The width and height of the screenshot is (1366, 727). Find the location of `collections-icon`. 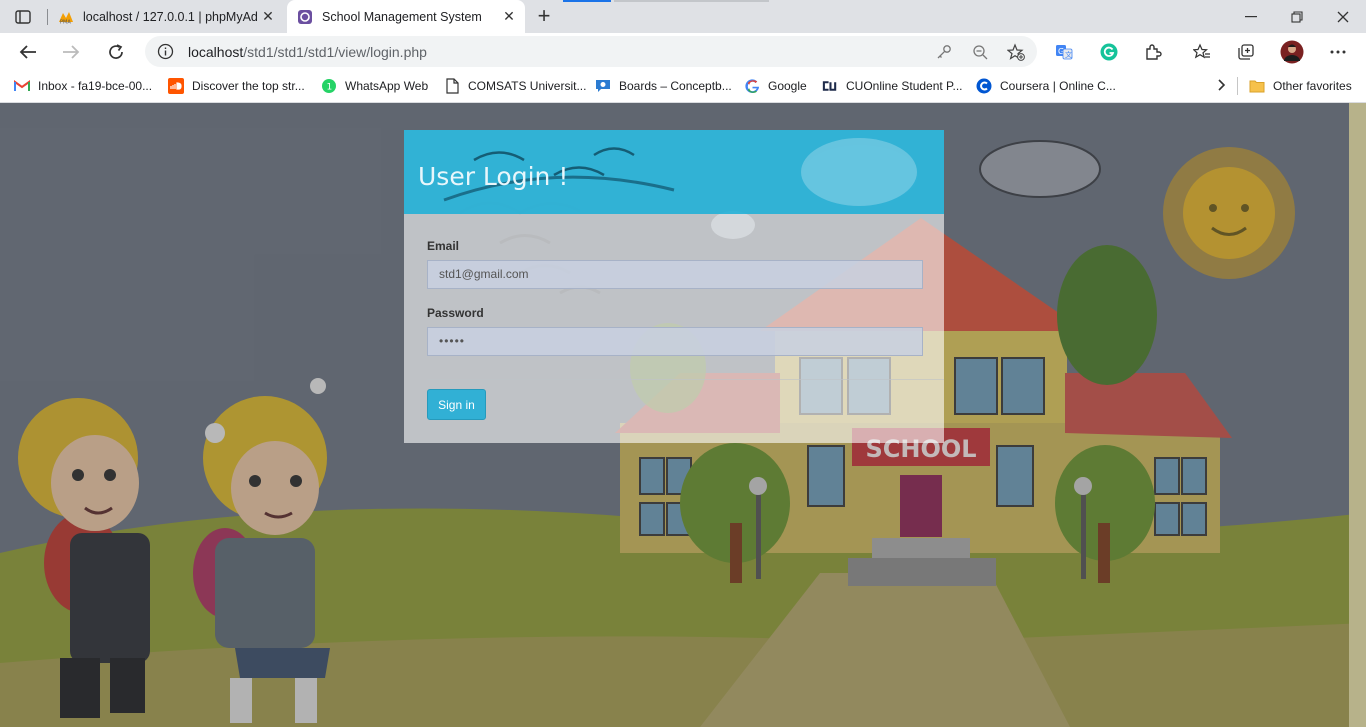

collections-icon is located at coordinates (1246, 52).